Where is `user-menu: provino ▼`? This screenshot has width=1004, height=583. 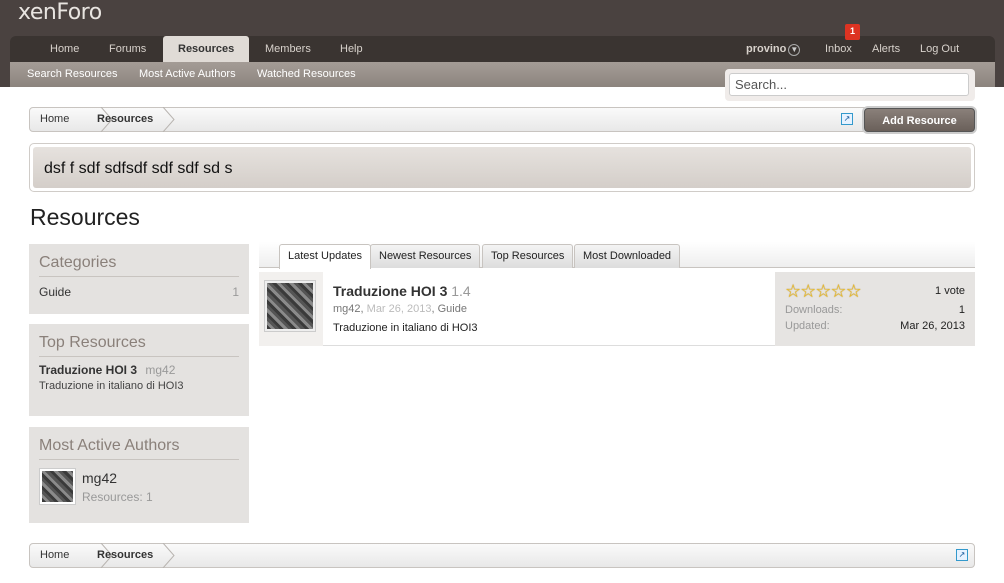 user-menu: provino ▼ is located at coordinates (773, 49).